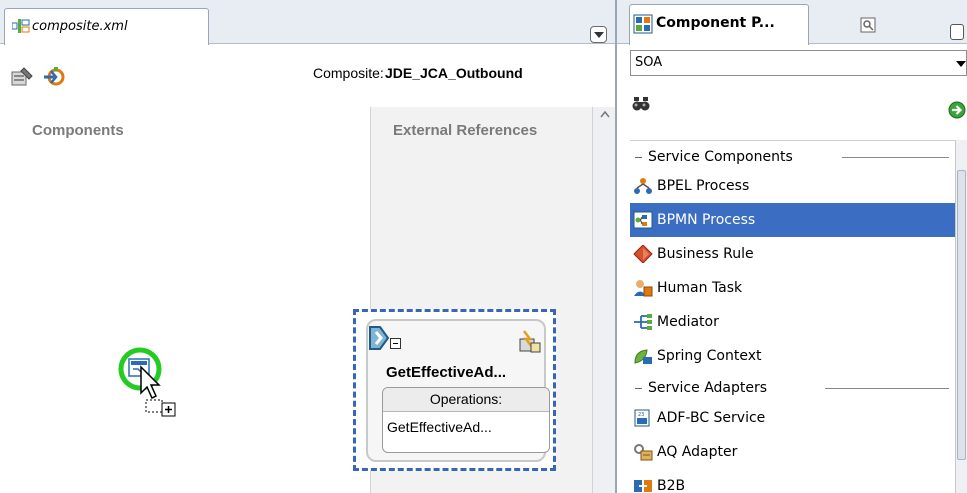  What do you see at coordinates (688, 322) in the screenshot?
I see `item-label: Mediator` at bounding box center [688, 322].